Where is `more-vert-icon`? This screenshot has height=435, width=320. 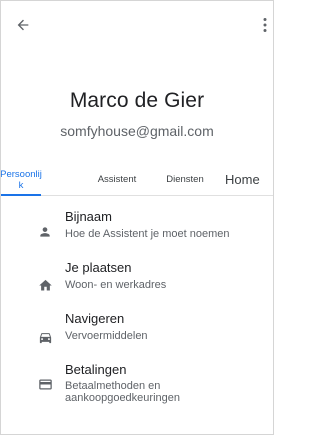 more-vert-icon is located at coordinates (265, 25).